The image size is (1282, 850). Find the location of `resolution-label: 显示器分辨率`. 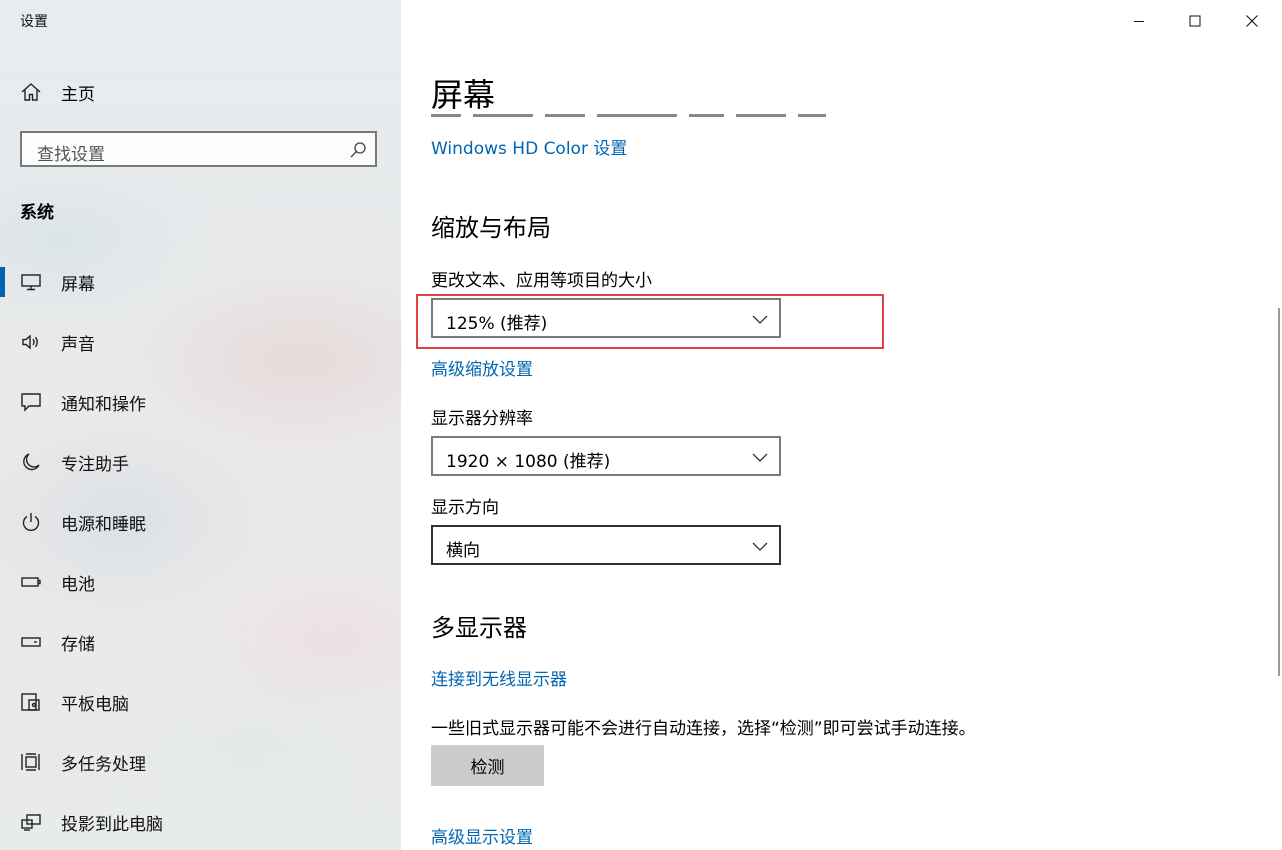

resolution-label: 显示器分辨率 is located at coordinates (482, 419).